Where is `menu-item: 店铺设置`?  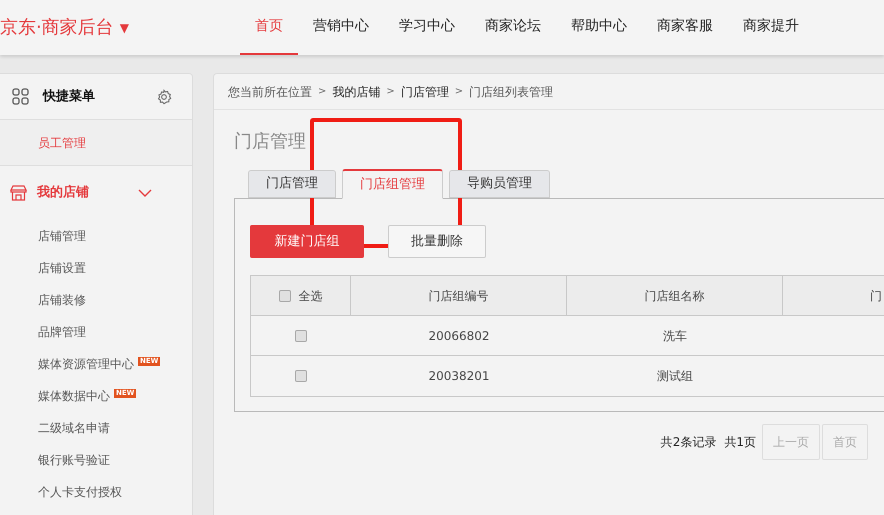 menu-item: 店铺设置 is located at coordinates (62, 268).